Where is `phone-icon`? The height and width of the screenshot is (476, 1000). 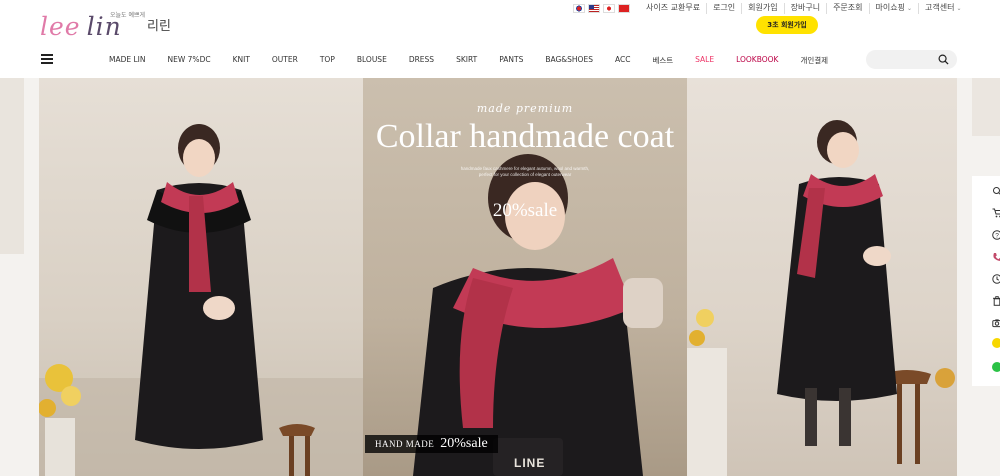
phone-icon is located at coordinates (996, 257).